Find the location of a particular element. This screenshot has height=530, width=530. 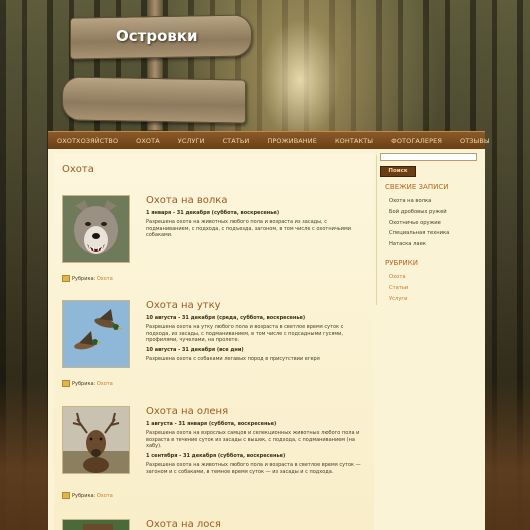

article-date: 10 августа - 31 декабря (все дни) is located at coordinates (195, 350).